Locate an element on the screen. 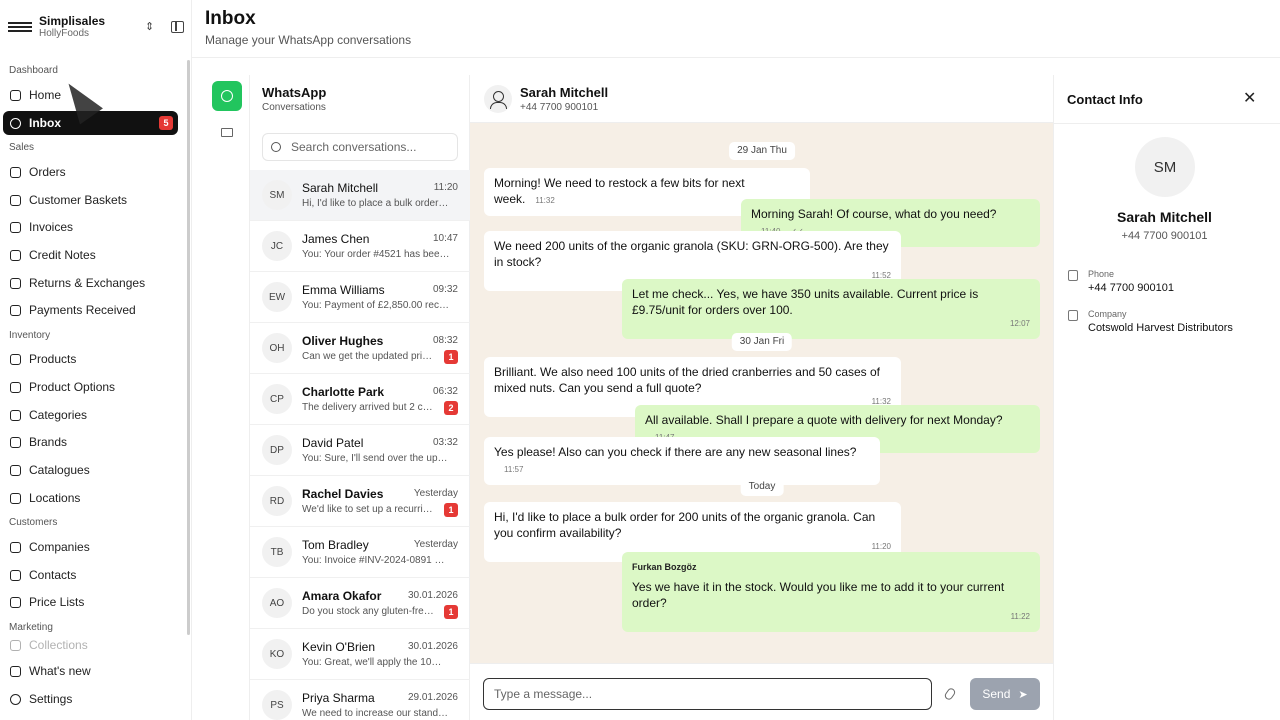 This screenshot has width=1280, height=720. chat-icon is located at coordinates (15, 123).